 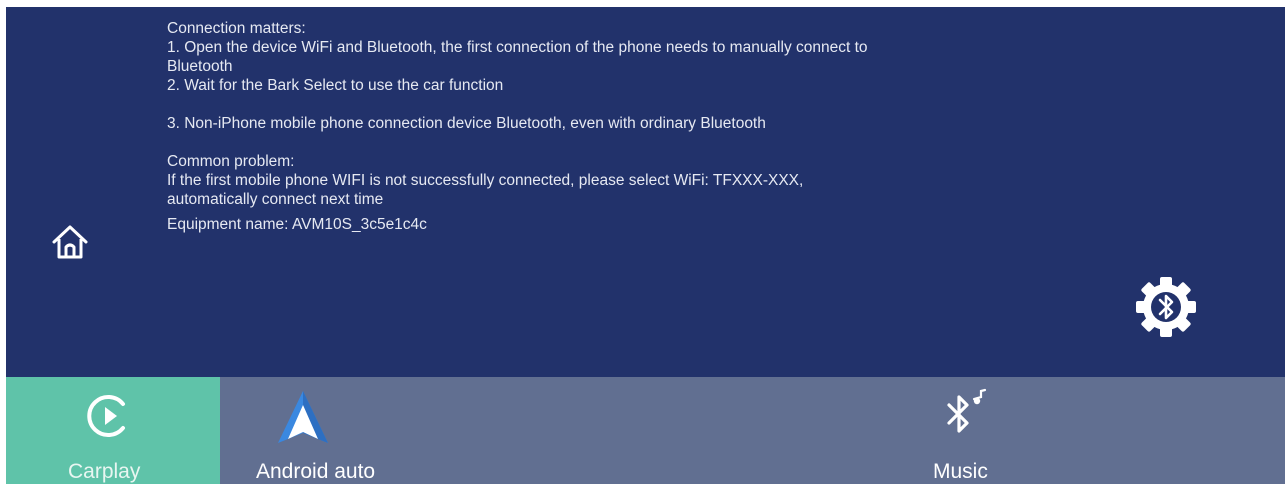 I want to click on home-button, so click(x=70, y=242).